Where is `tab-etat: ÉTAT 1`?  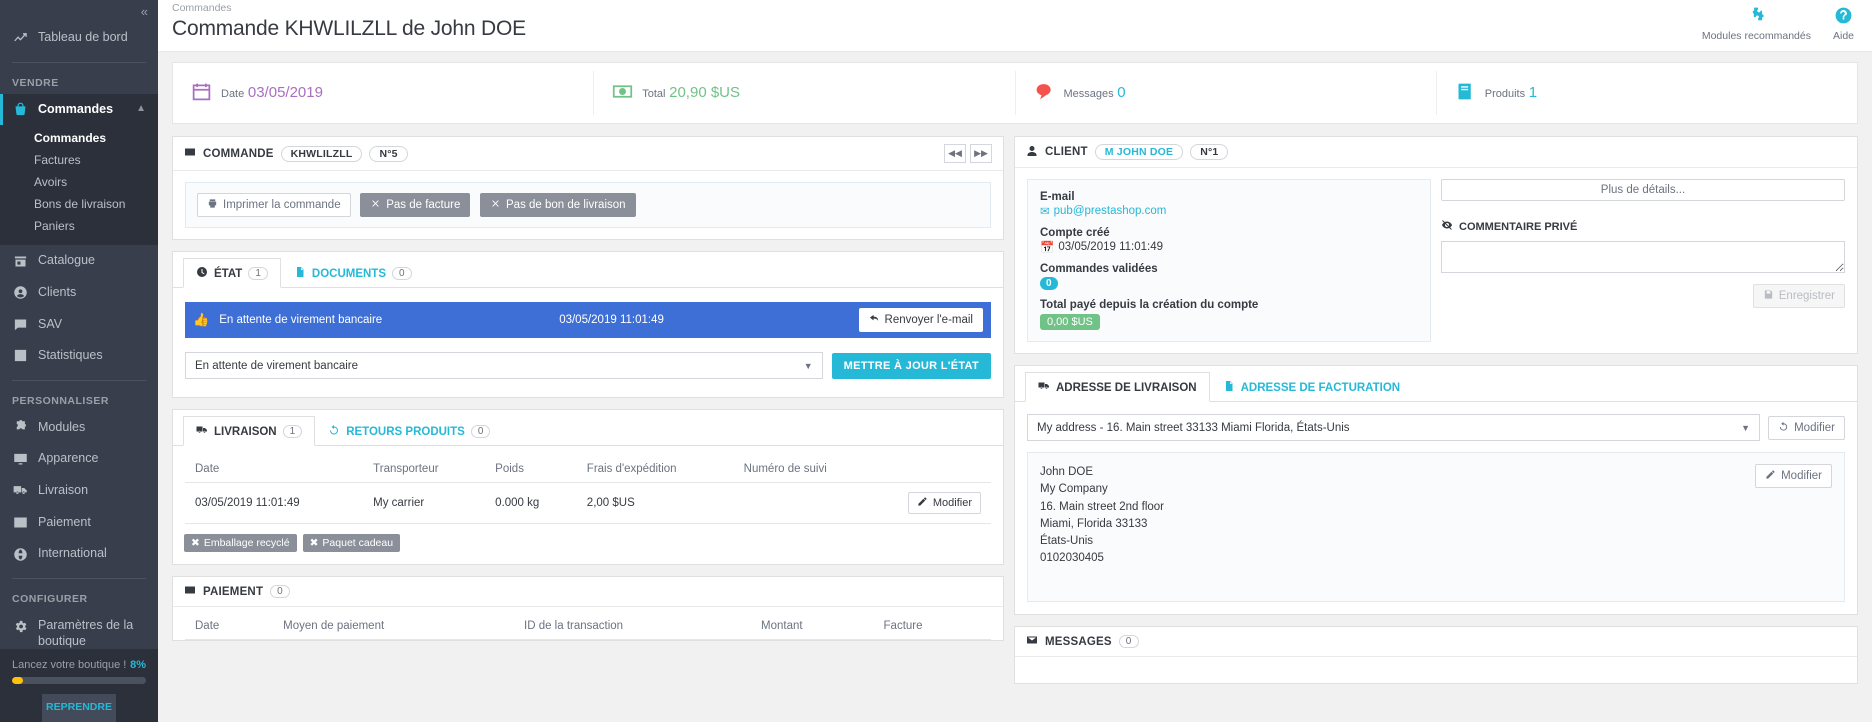
tab-etat: ÉTAT 1 is located at coordinates (232, 273).